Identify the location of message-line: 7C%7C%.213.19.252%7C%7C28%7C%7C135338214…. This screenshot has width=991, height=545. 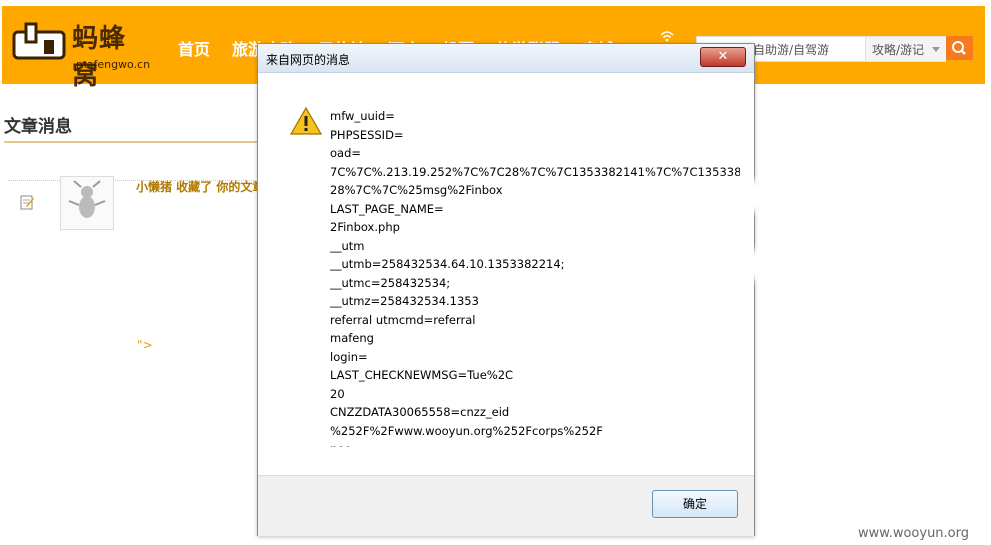
(535, 171).